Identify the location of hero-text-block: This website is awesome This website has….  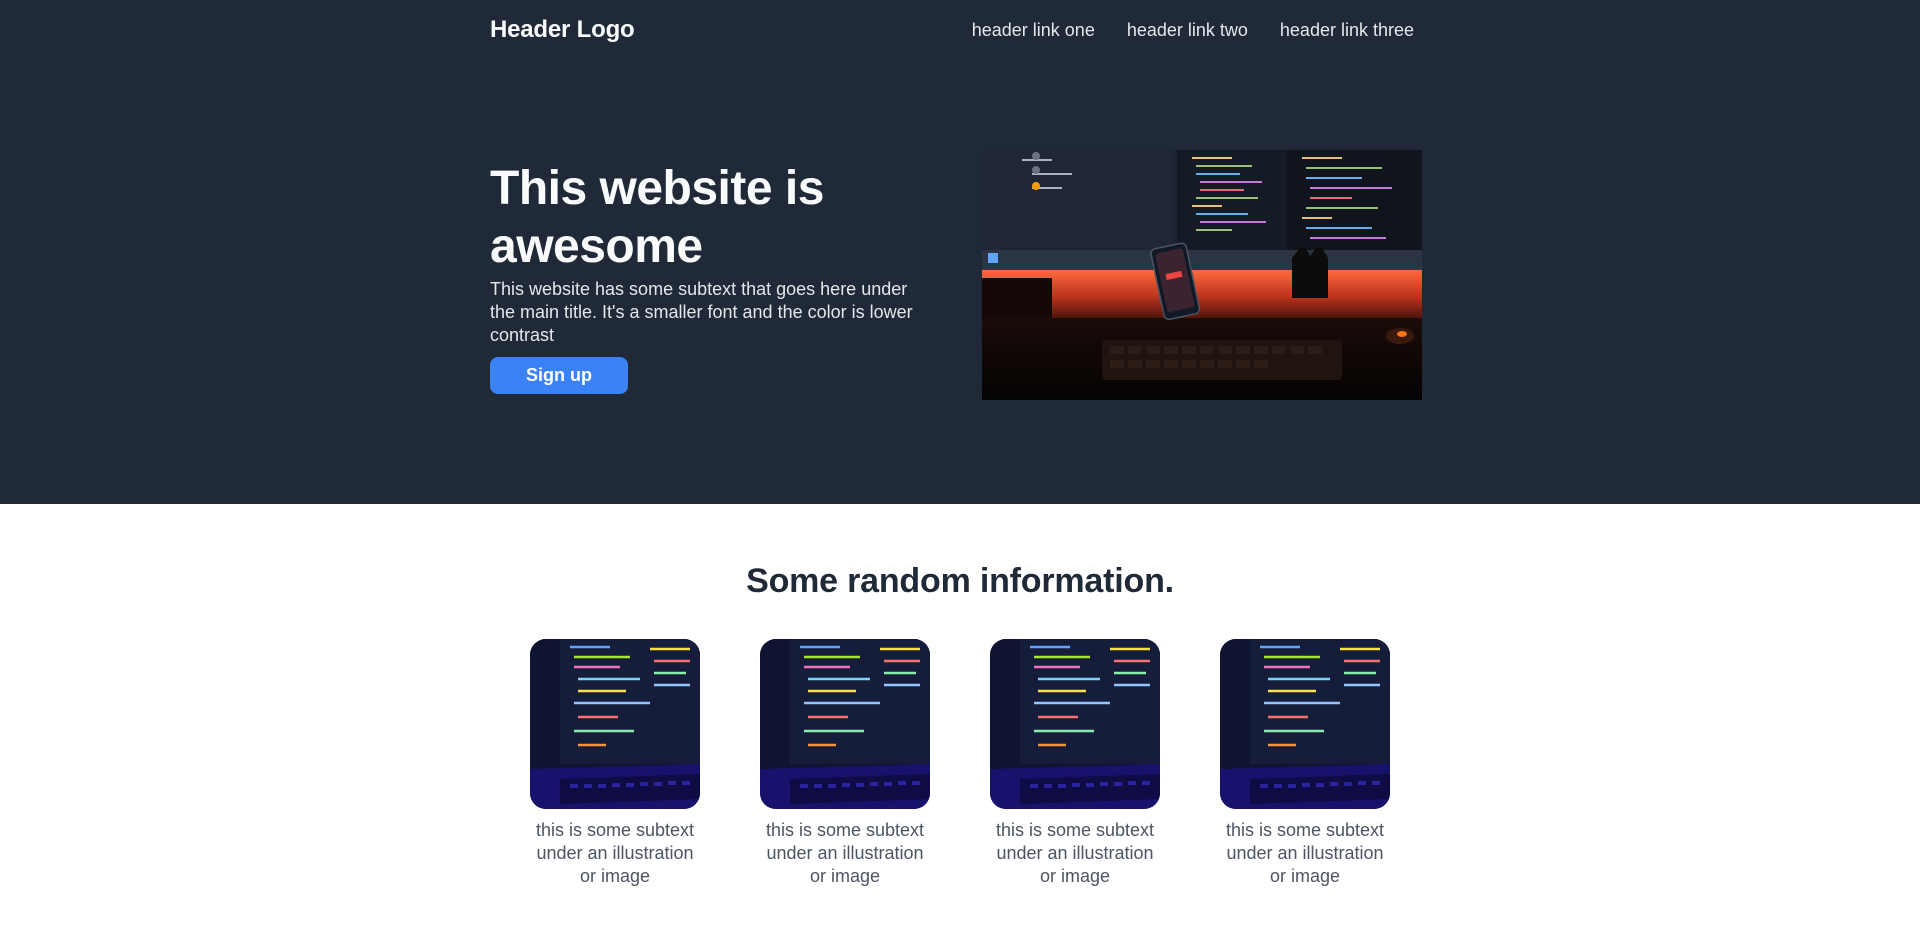
(710, 277).